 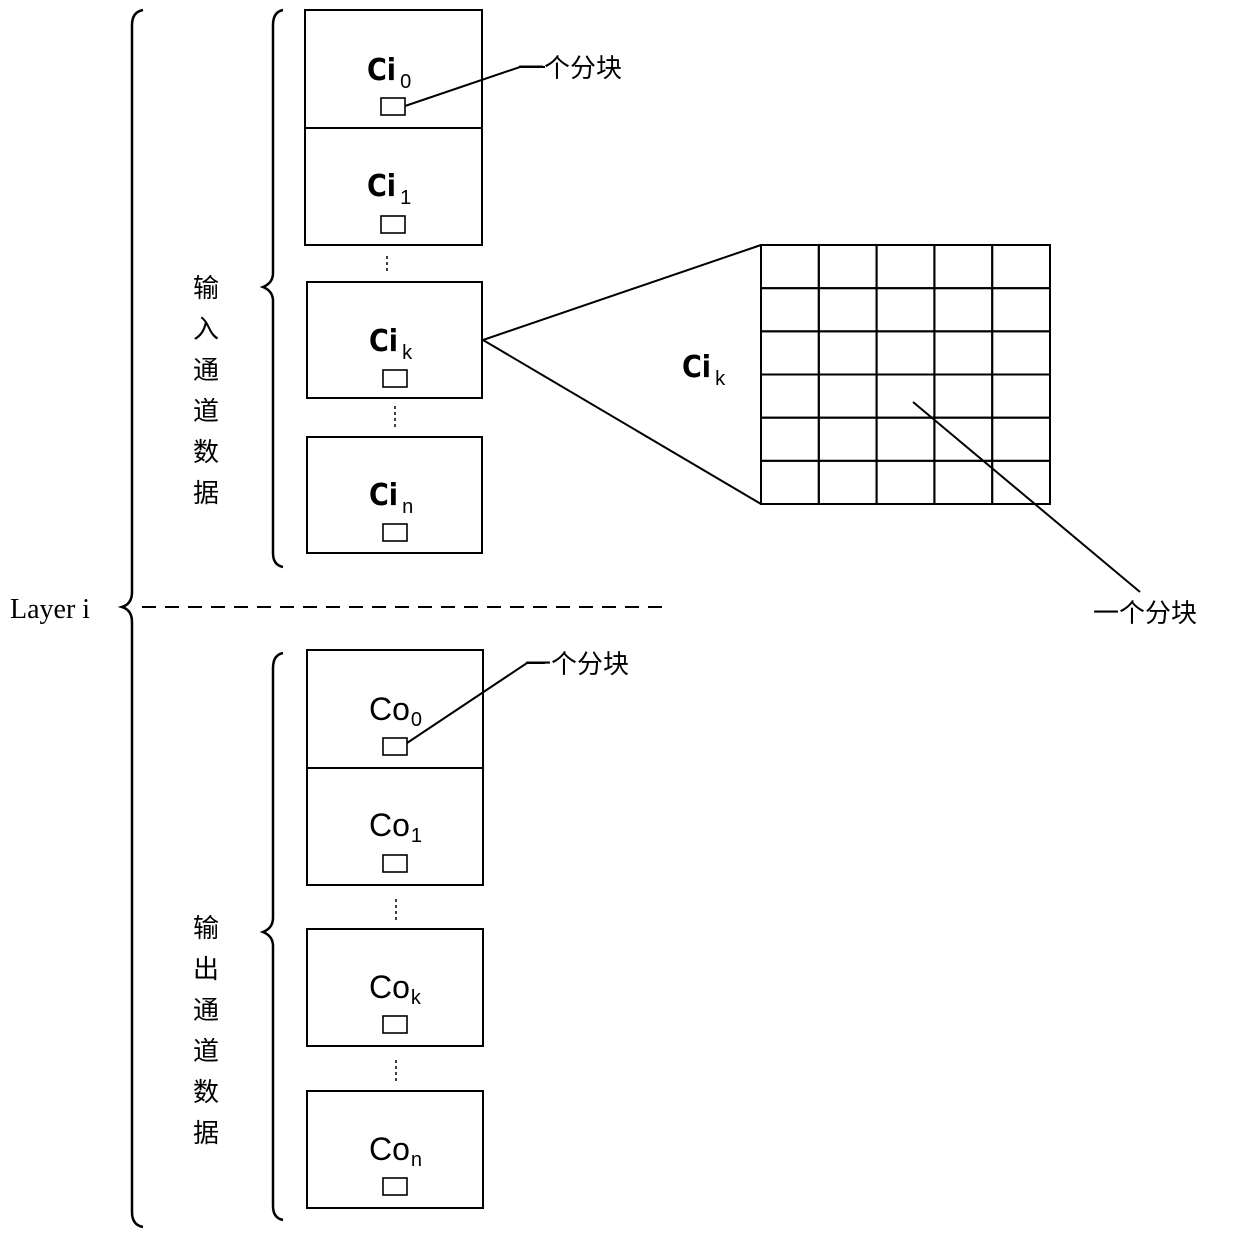 I want to click on layer-brace, so click(x=130, y=618).